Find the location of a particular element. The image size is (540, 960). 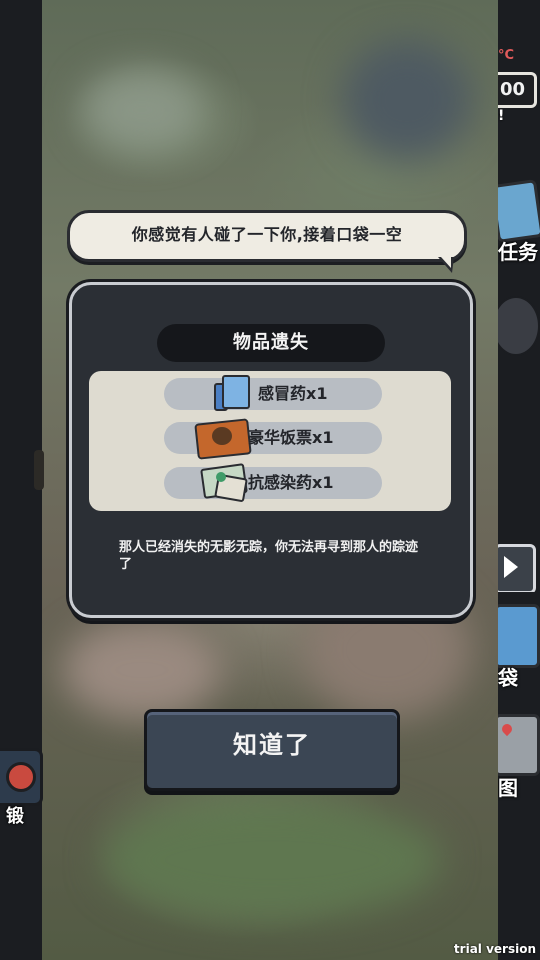

list-item: 感冒药x1 is located at coordinates (273, 393).